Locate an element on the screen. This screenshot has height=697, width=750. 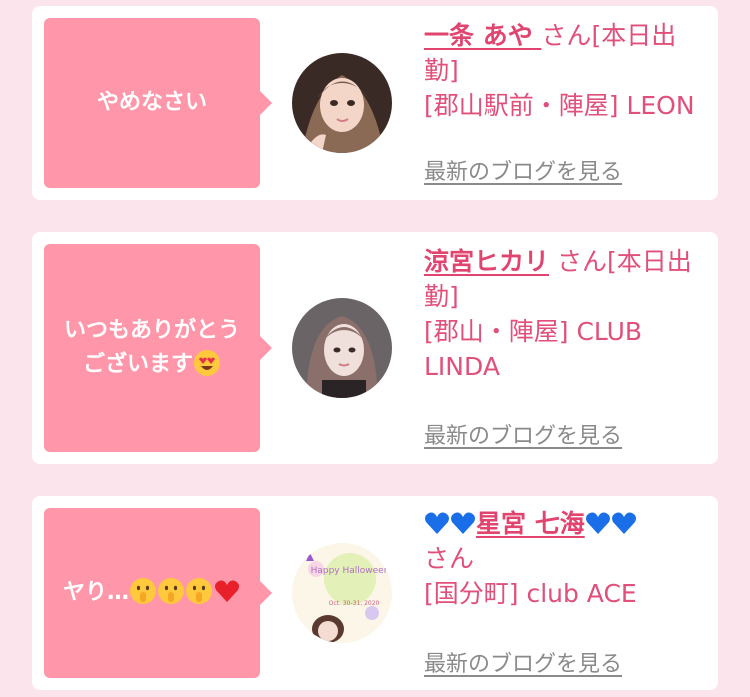
host-name-text: 星宮 七海 is located at coordinates (530, 523).